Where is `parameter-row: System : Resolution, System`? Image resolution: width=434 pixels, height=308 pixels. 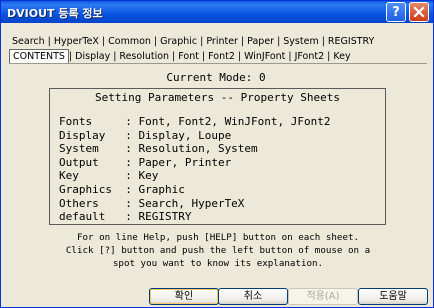
parameter-row: System : Resolution, System is located at coordinates (158, 149).